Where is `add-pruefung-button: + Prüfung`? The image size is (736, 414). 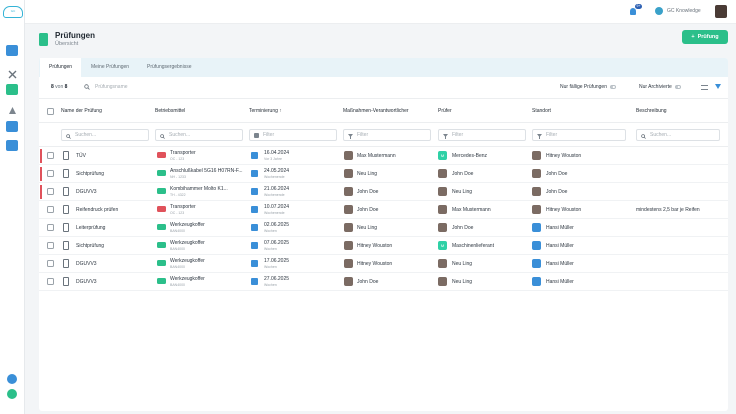 add-pruefung-button: + Prüfung is located at coordinates (705, 37).